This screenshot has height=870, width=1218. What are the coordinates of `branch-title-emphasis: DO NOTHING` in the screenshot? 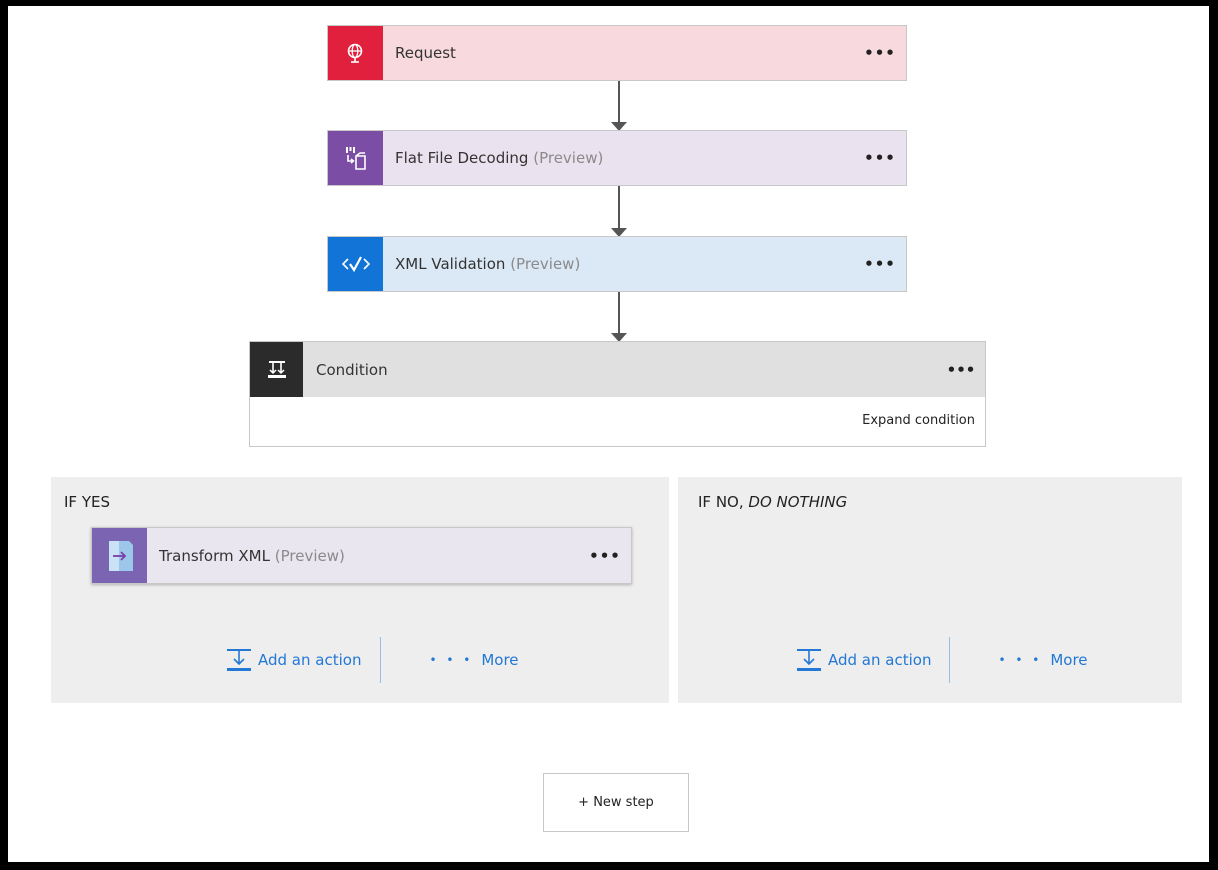 It's located at (798, 502).